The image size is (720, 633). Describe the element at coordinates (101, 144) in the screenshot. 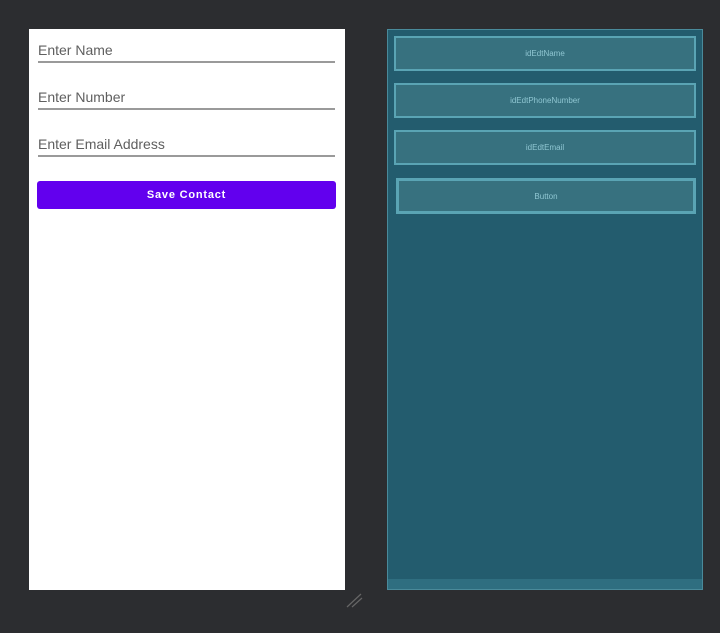

I see `email-hint: Enter Email Address` at that location.